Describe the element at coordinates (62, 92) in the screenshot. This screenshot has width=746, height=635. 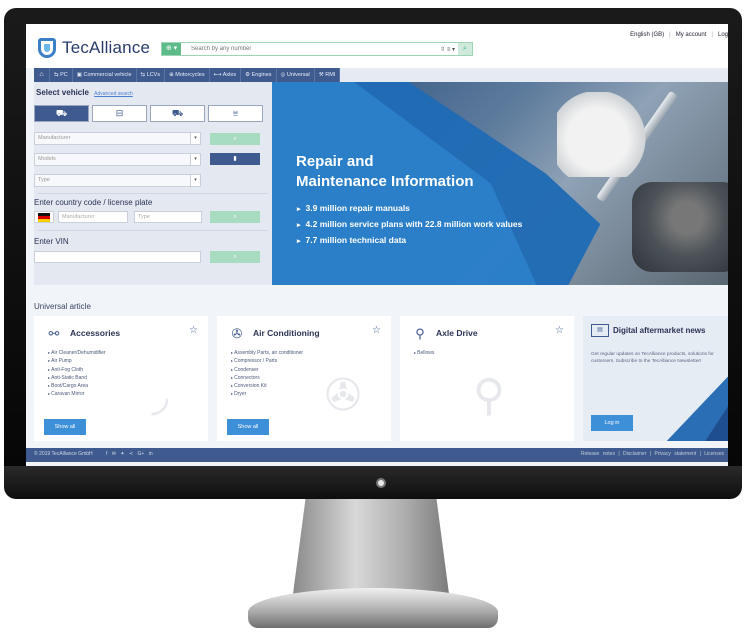
I see `select-vehicle-label: Select vehicle` at that location.